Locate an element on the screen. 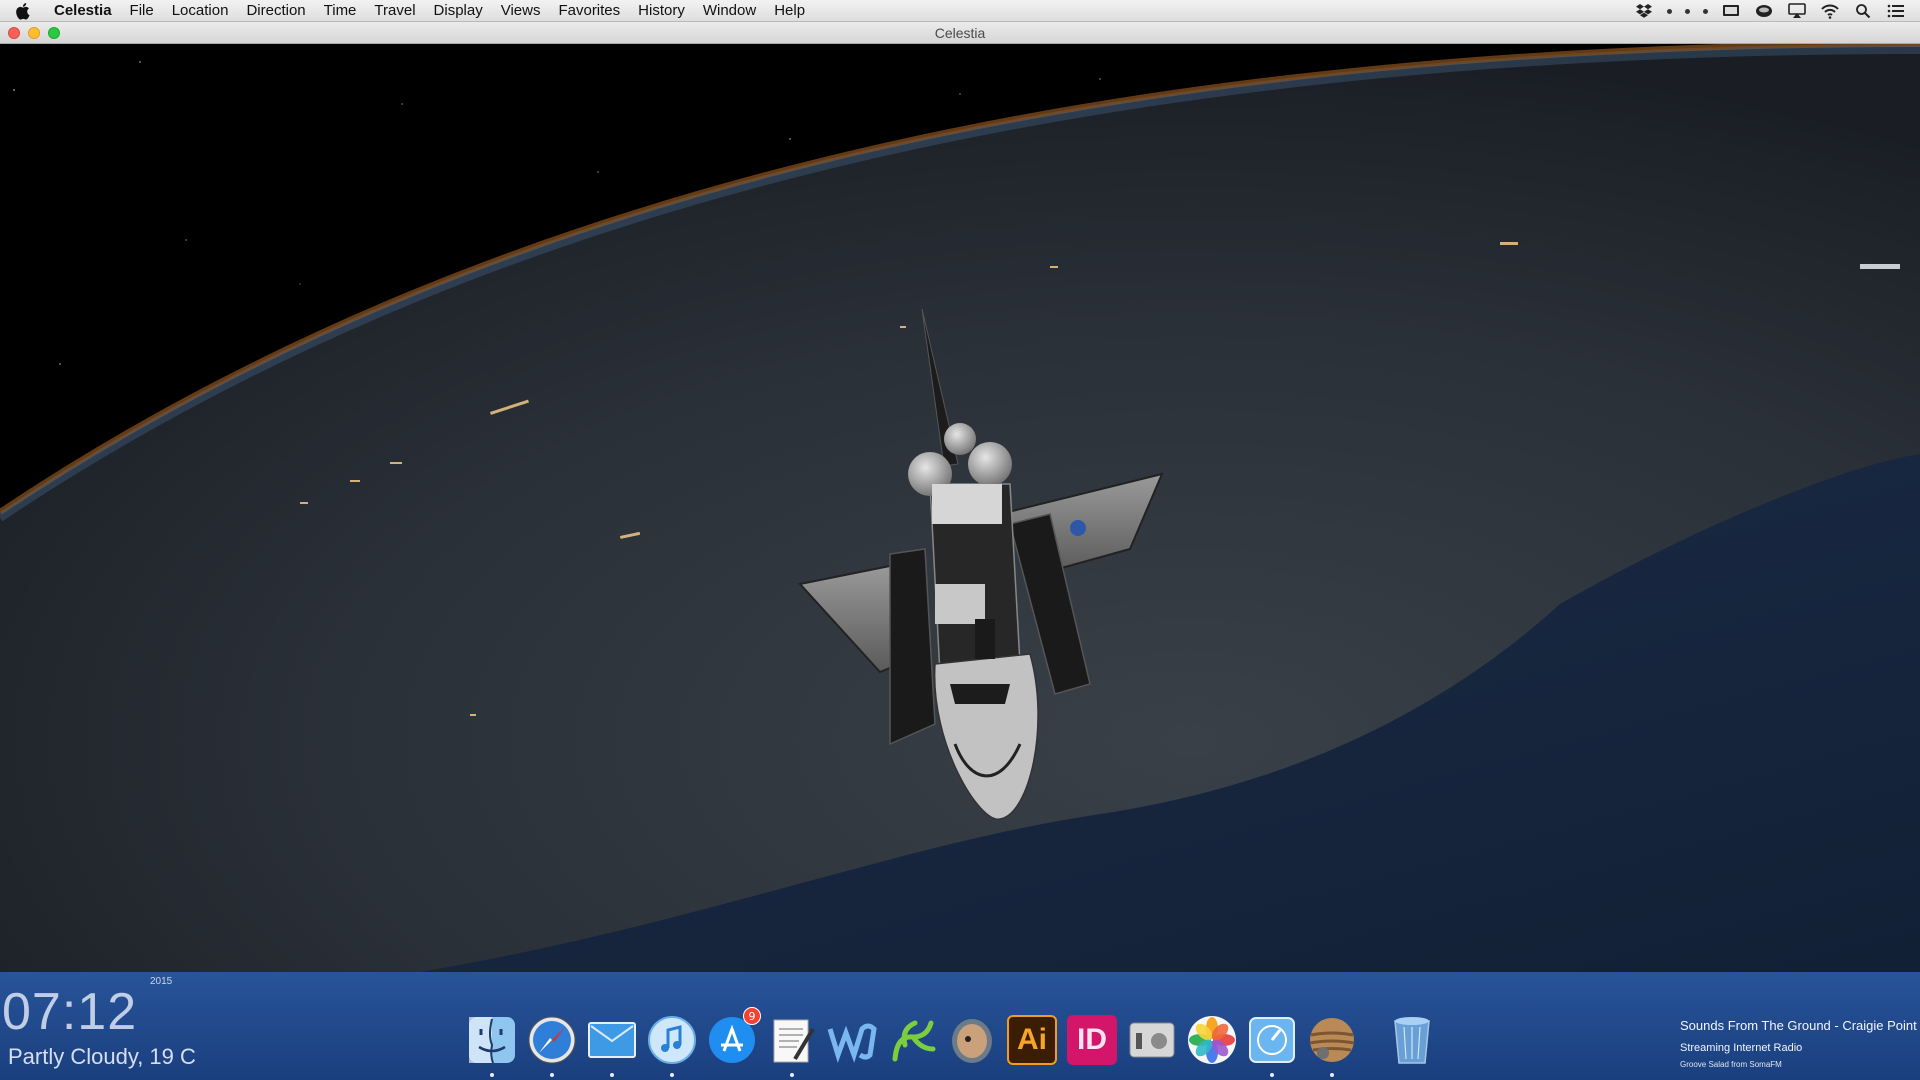 The image size is (1920, 1080). menu-travel: Travel is located at coordinates (394, 10).